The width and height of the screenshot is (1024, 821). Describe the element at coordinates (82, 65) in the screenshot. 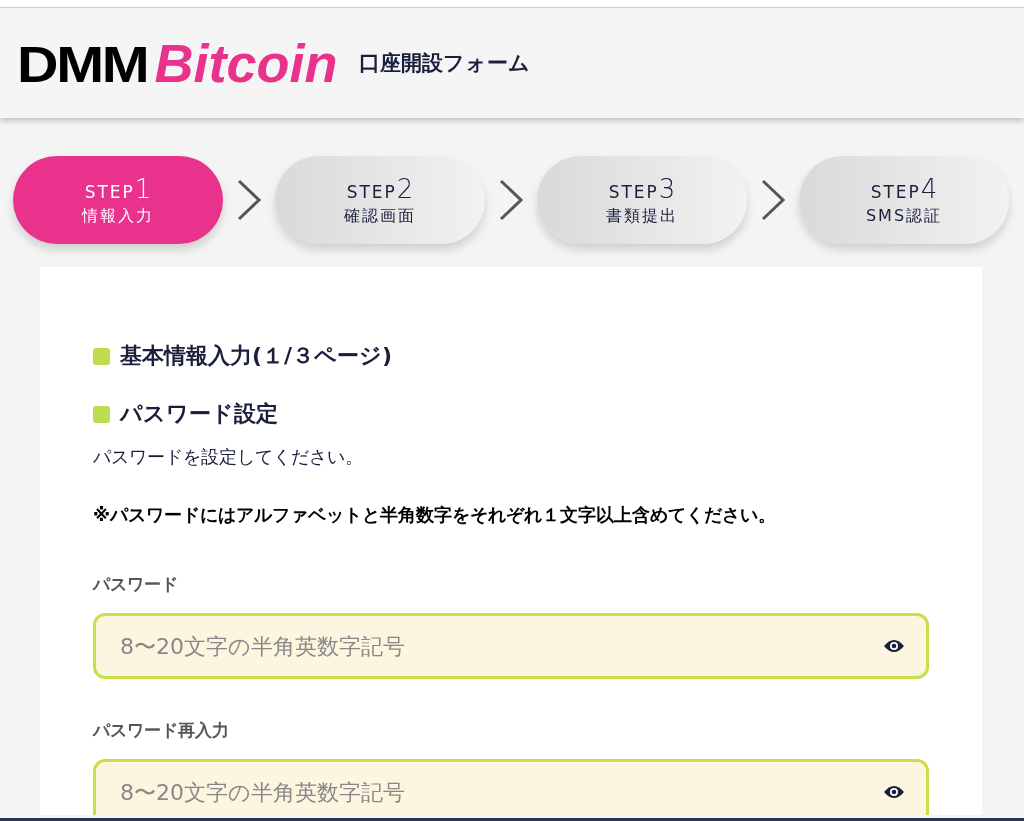

I see `logo-text: DMM` at that location.